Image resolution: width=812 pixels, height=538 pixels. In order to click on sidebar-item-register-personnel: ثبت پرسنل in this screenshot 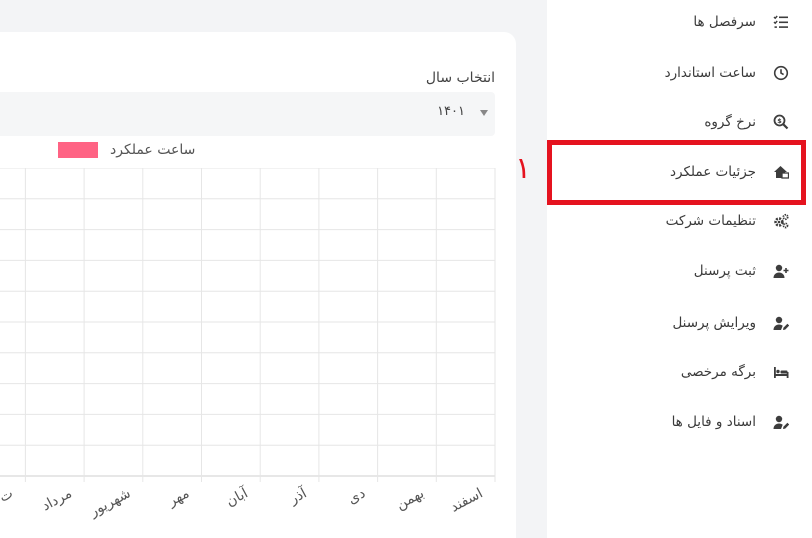, I will do `click(679, 271)`.